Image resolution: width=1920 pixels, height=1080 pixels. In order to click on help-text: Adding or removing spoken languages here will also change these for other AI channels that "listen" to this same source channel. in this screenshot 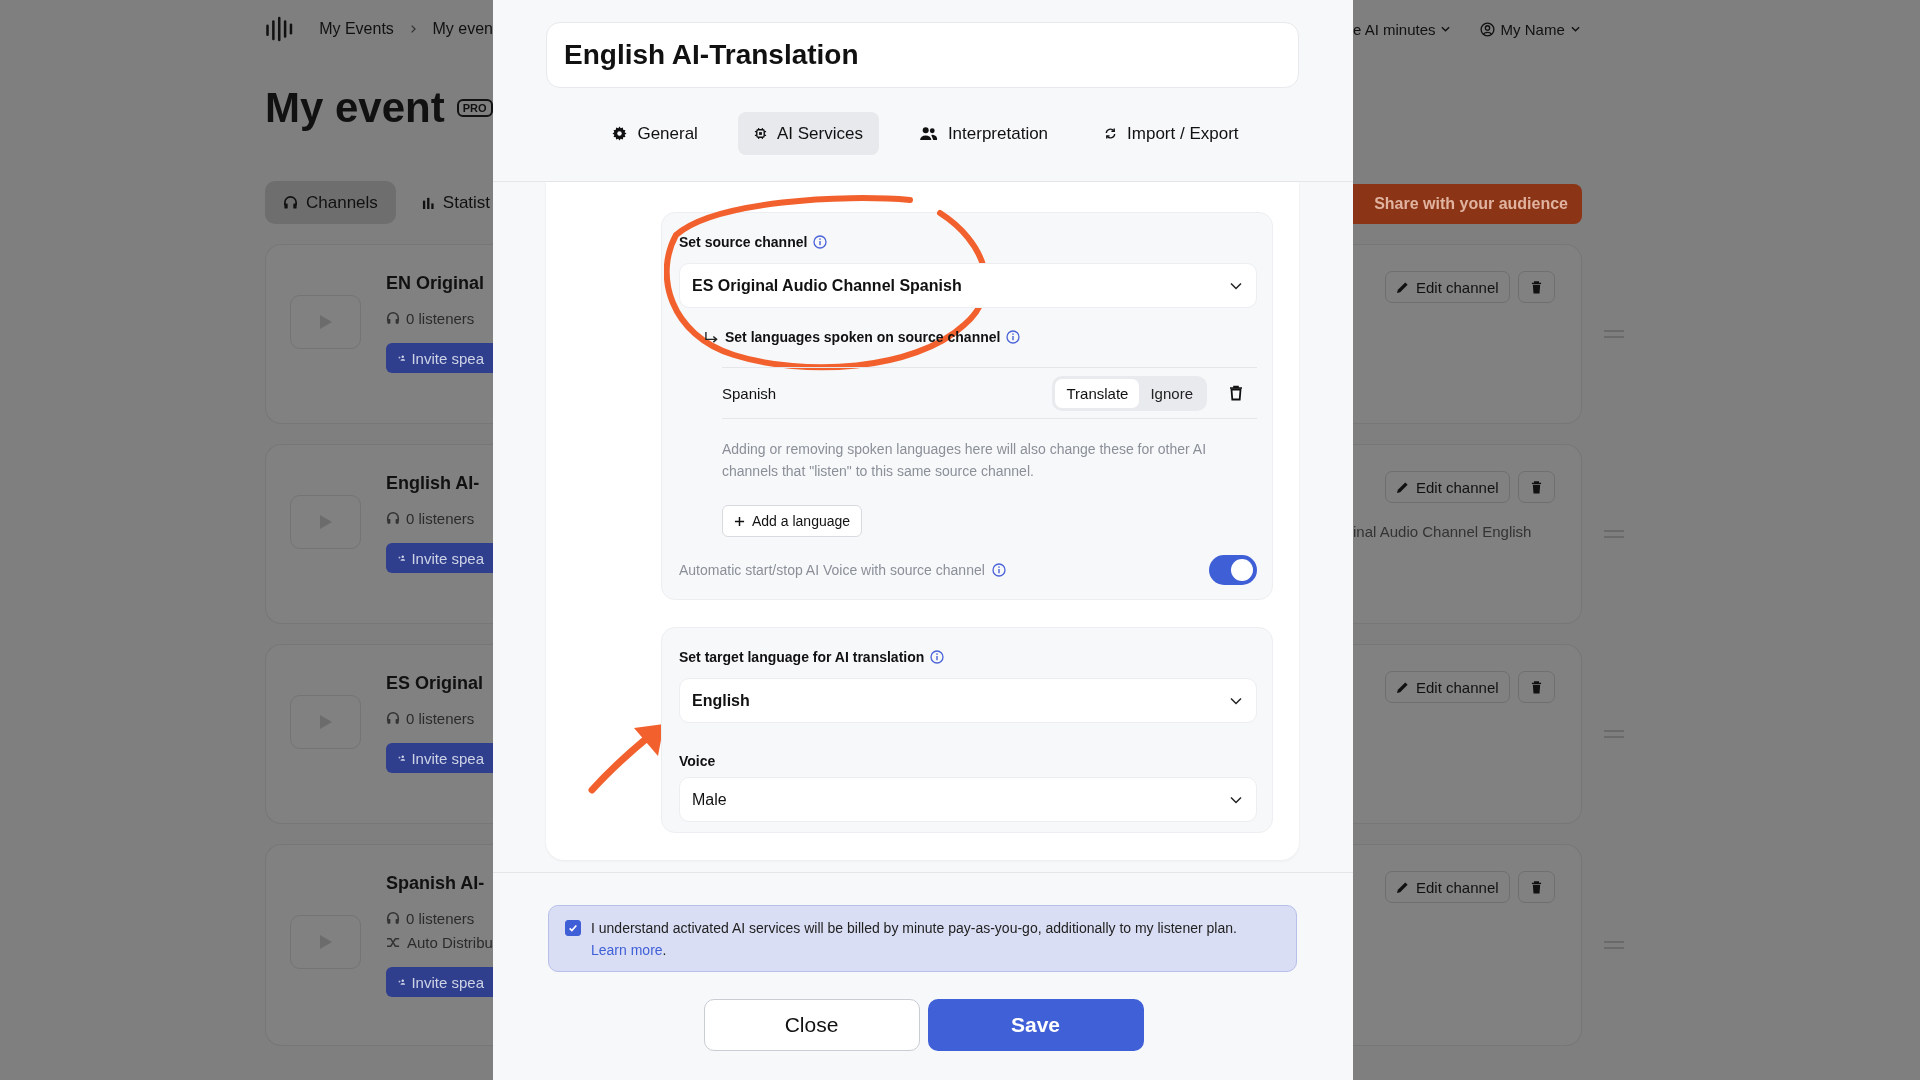, I will do `click(965, 460)`.